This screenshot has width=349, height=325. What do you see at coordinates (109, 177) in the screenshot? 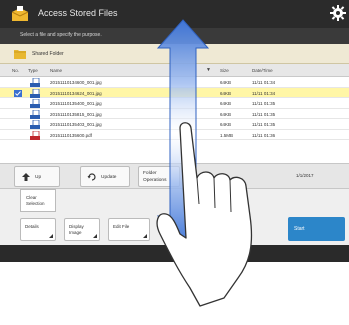
I see `update-button-label: Update` at bounding box center [109, 177].